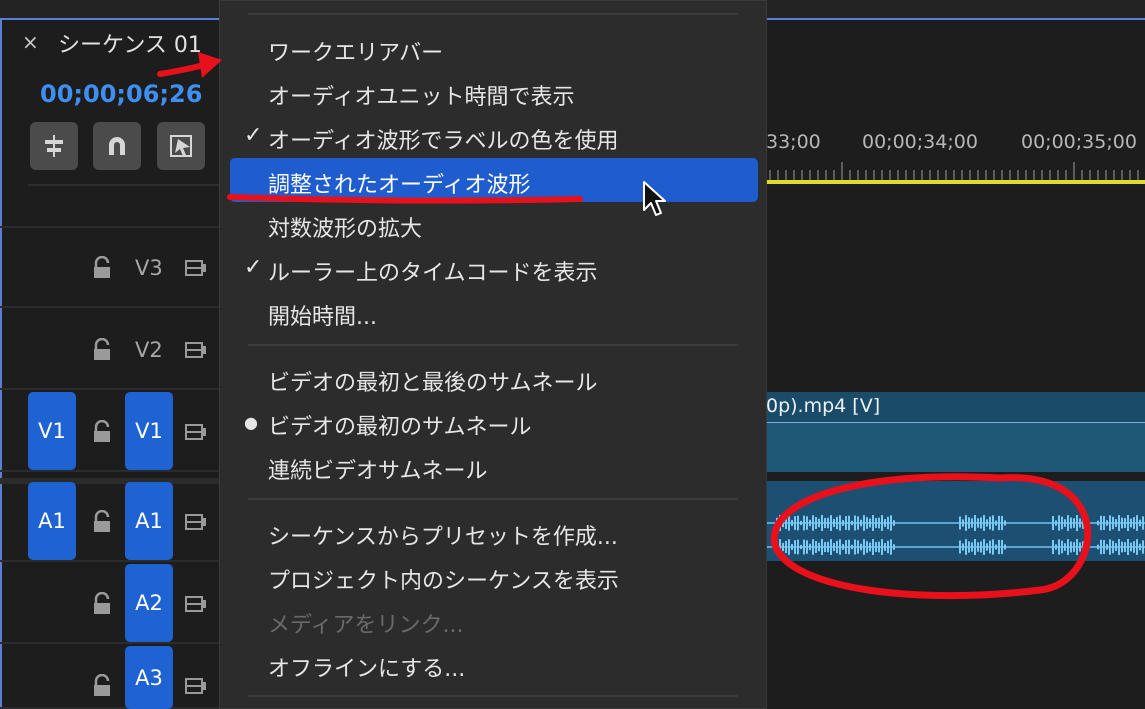 This screenshot has width=1145, height=709. I want to click on snap-button, so click(117, 146).